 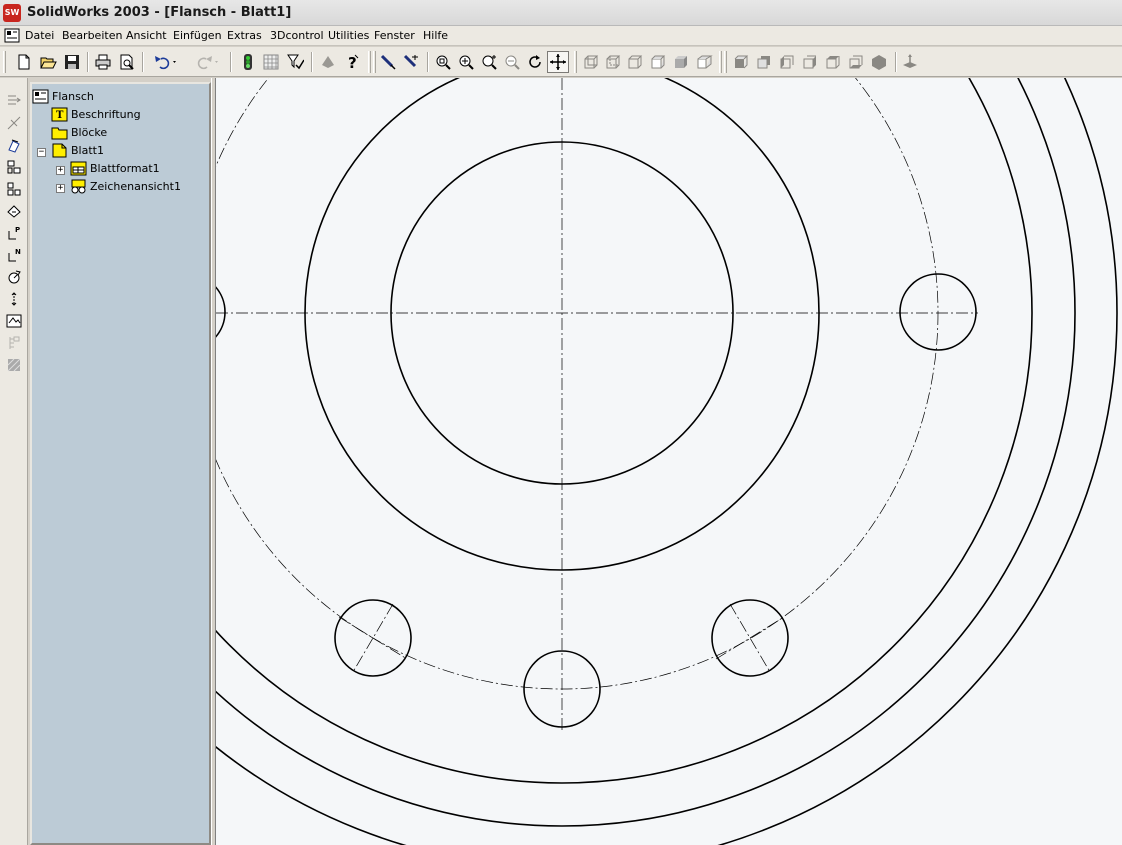 I want to click on bottom-view-icon, so click(x=856, y=62).